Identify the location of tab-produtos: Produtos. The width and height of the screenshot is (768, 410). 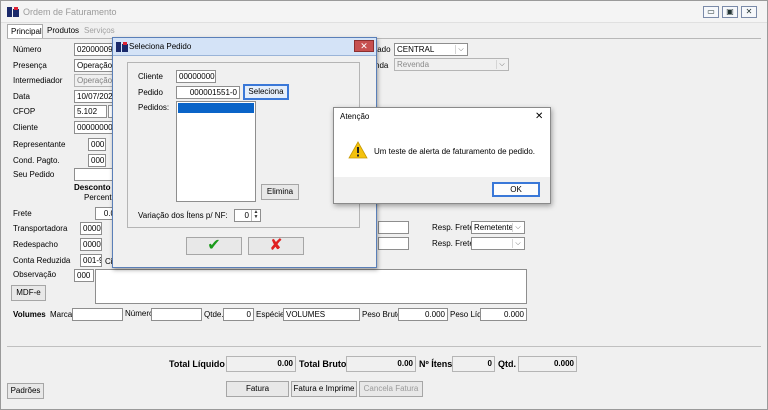
(62, 31).